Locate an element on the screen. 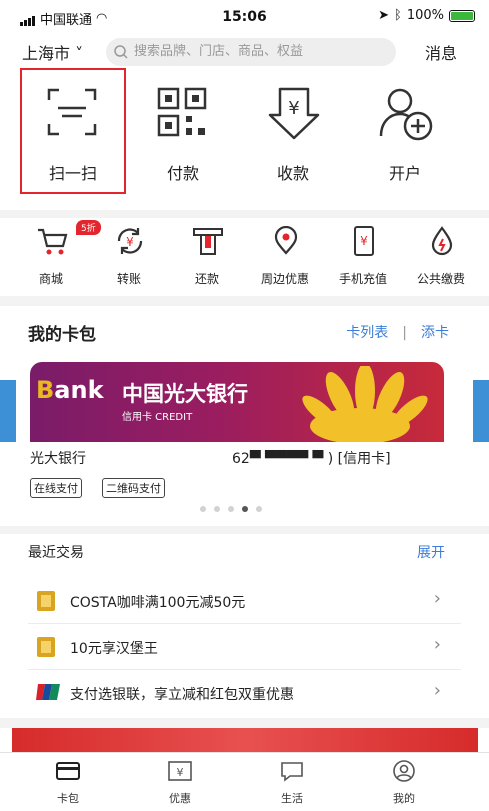 The height and width of the screenshot is (811, 489). card-pager is located at coordinates (231, 509).